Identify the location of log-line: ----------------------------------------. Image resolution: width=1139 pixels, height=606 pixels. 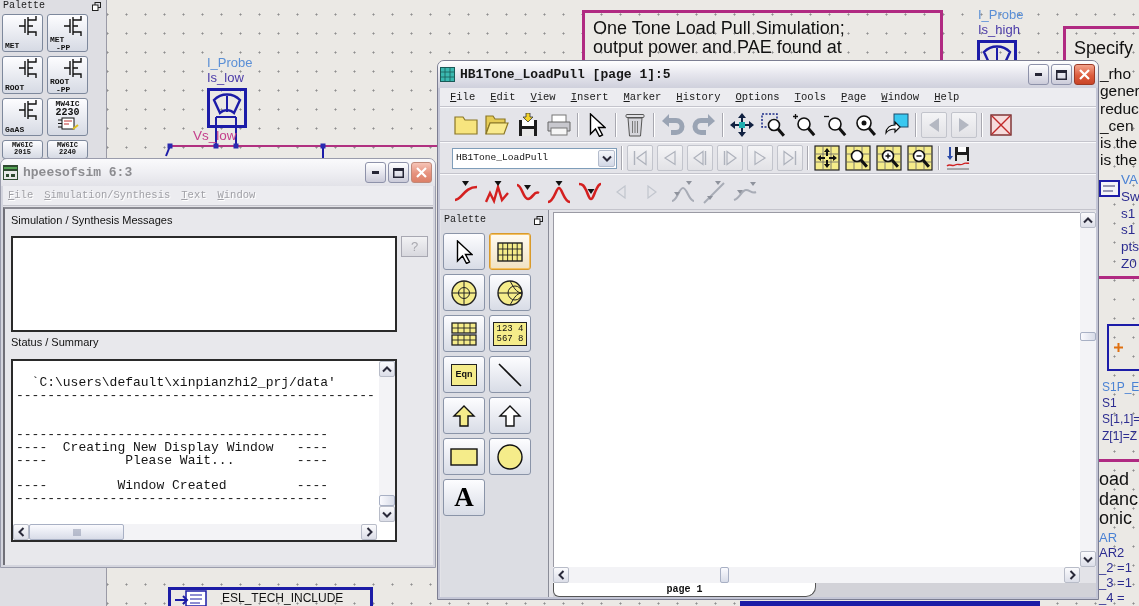
(173, 498).